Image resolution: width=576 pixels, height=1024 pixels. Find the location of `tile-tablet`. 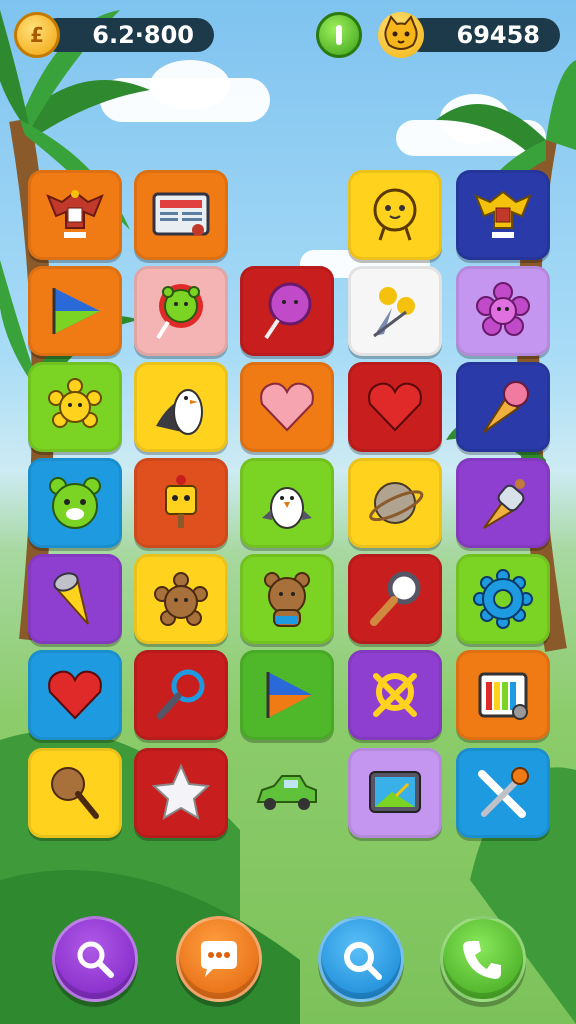

tile-tablet is located at coordinates (395, 793).